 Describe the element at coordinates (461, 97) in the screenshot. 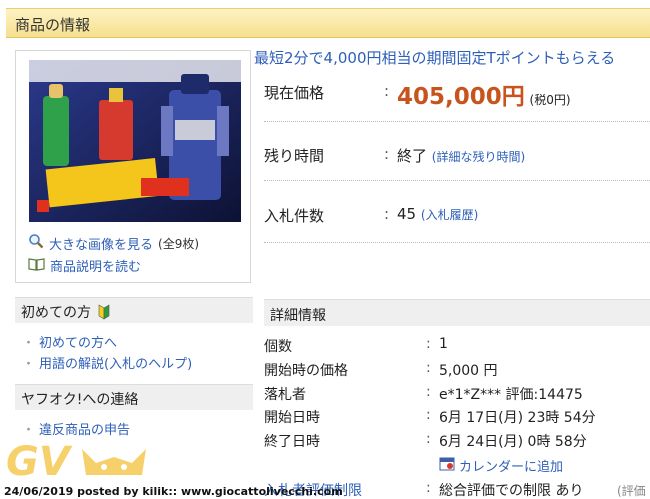

I see `current-price-value: 405,000円` at that location.